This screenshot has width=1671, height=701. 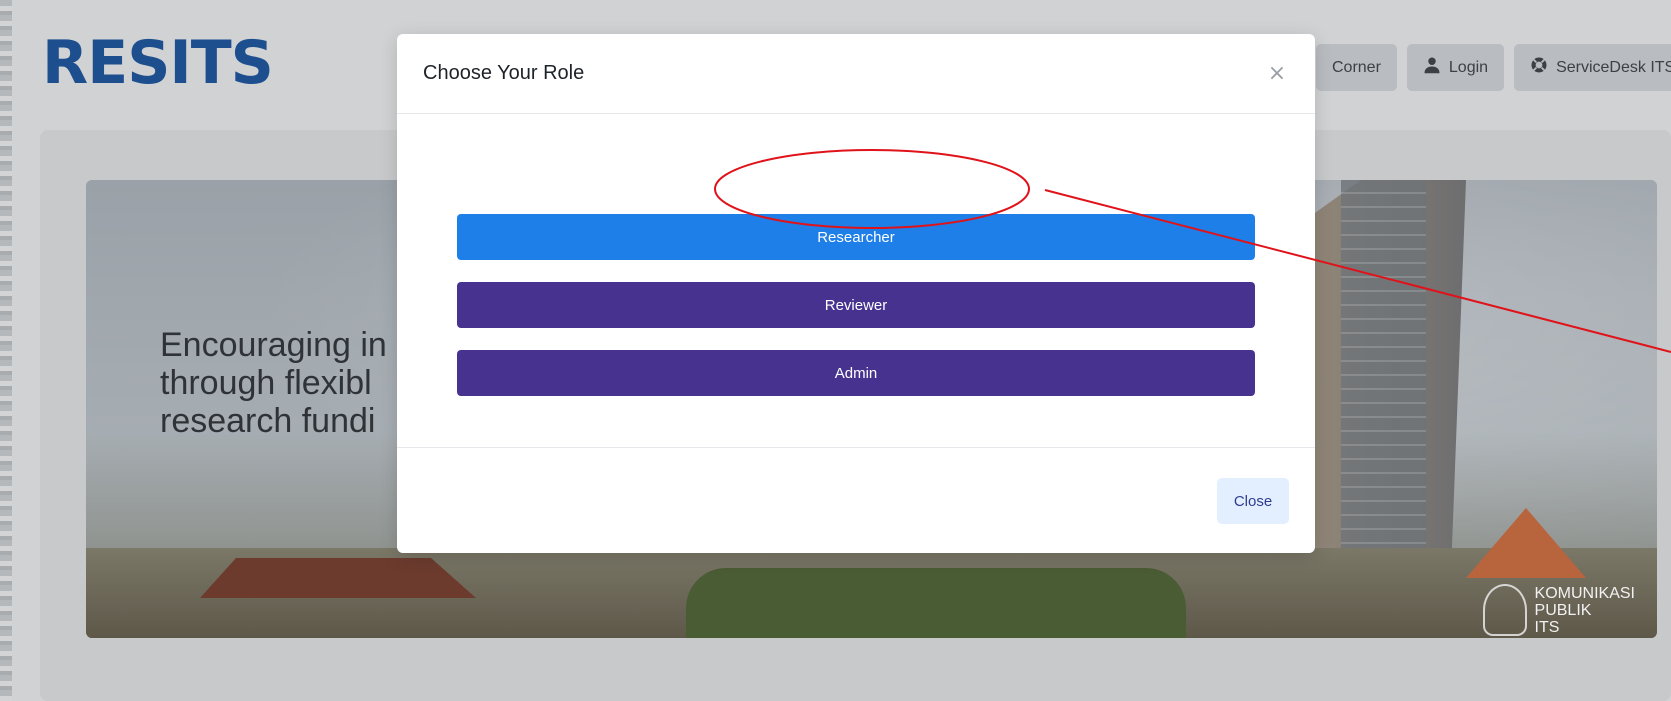 I want to click on researcher-button: Researcher, so click(x=856, y=237).